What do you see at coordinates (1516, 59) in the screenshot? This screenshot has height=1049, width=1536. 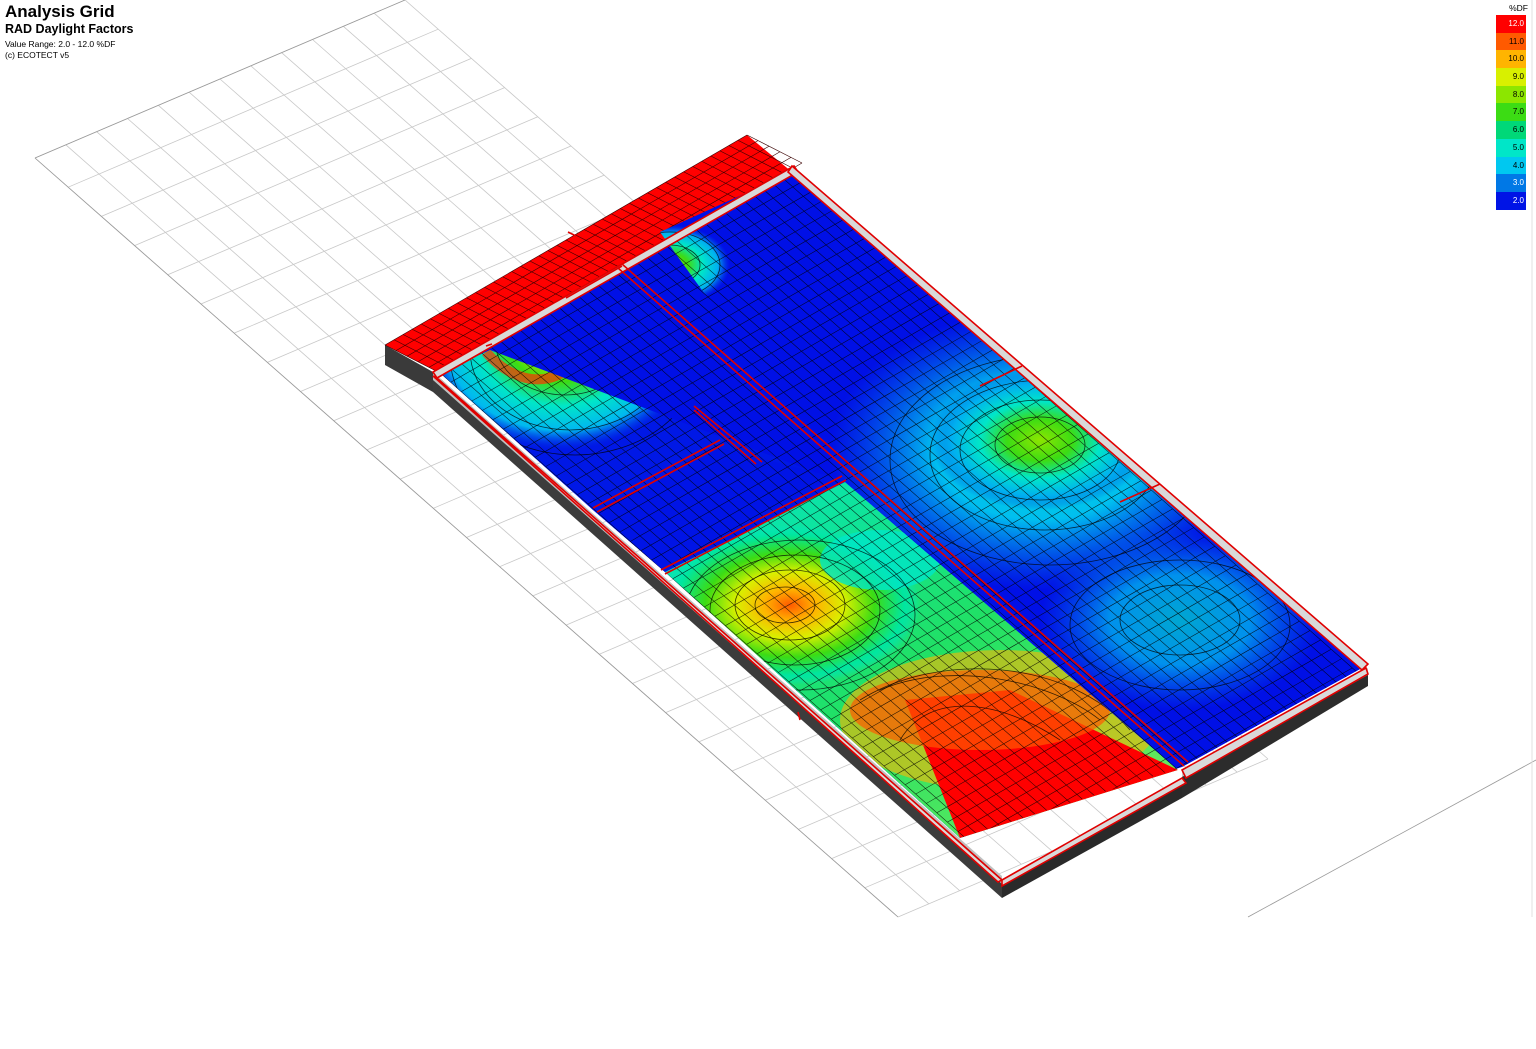 I see `legend-value-label: 10.0` at bounding box center [1516, 59].